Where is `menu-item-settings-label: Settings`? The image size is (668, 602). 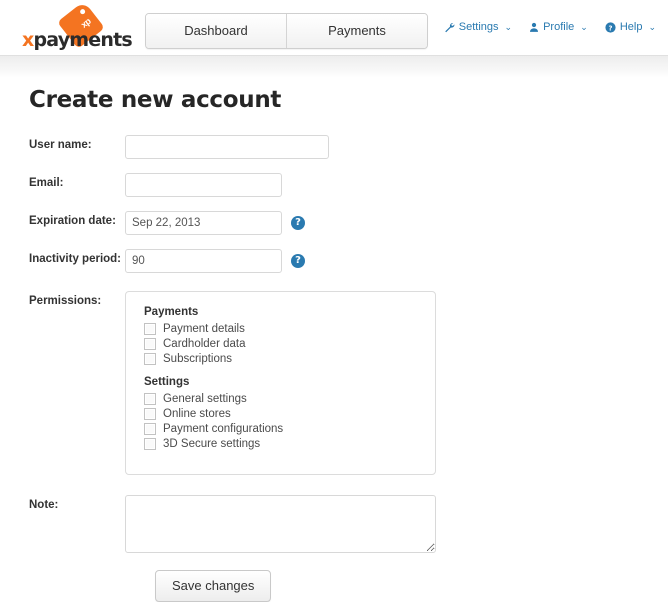 menu-item-settings-label: Settings is located at coordinates (478, 27).